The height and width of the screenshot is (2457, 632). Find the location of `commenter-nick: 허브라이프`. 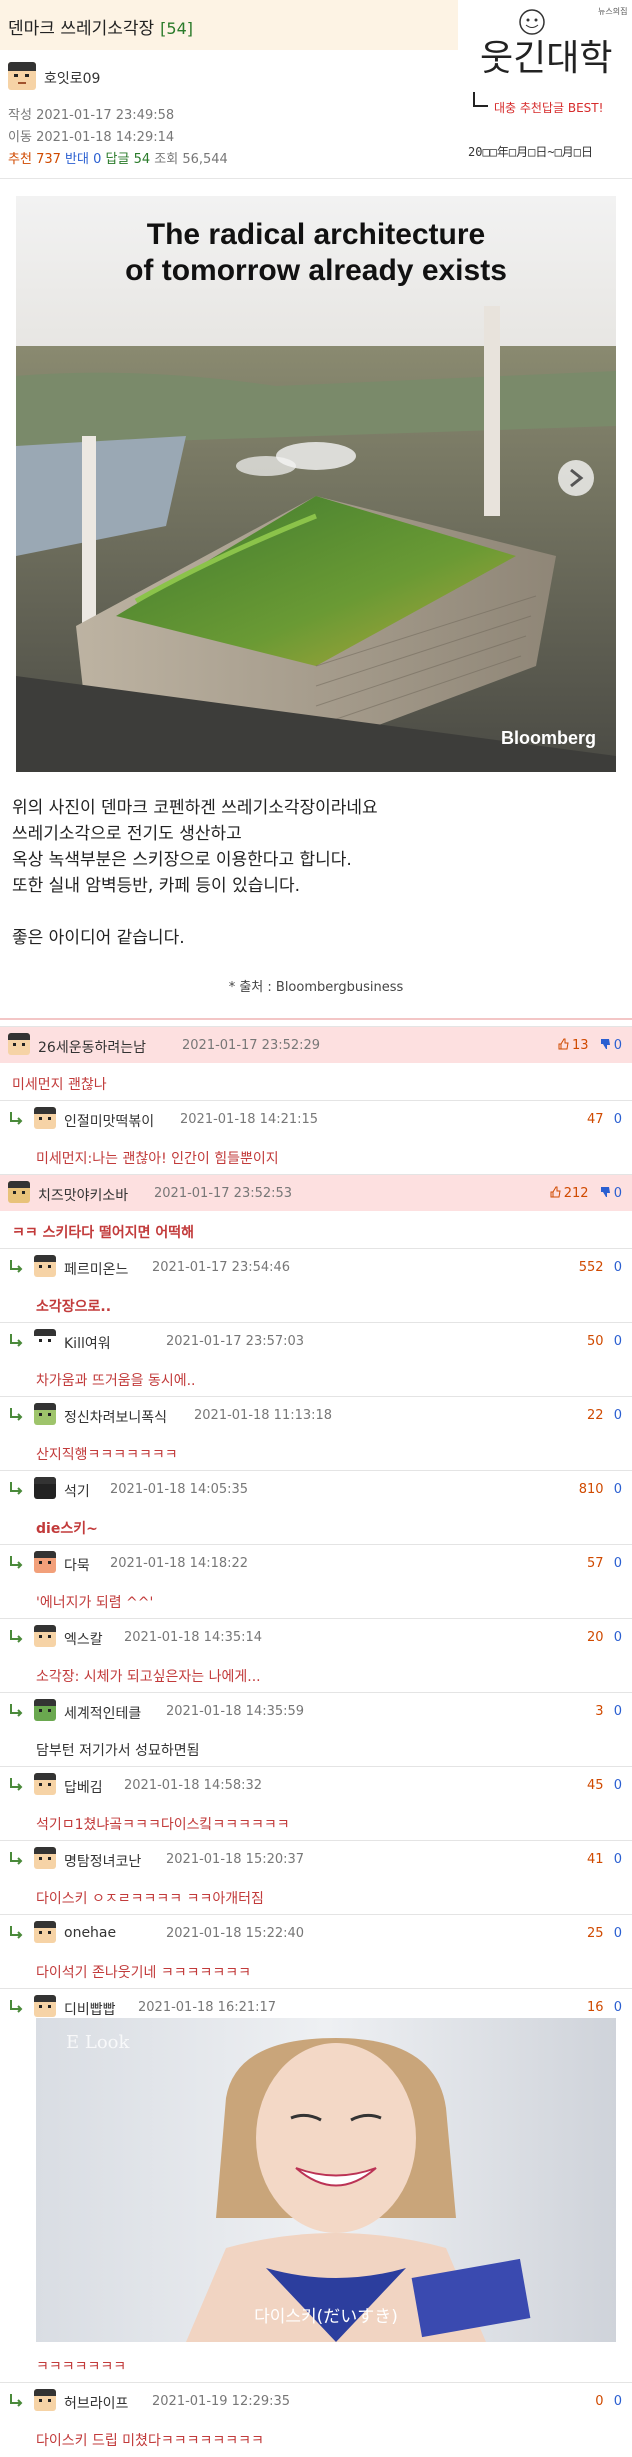

commenter-nick: 허브라이프 is located at coordinates (96, 2403).